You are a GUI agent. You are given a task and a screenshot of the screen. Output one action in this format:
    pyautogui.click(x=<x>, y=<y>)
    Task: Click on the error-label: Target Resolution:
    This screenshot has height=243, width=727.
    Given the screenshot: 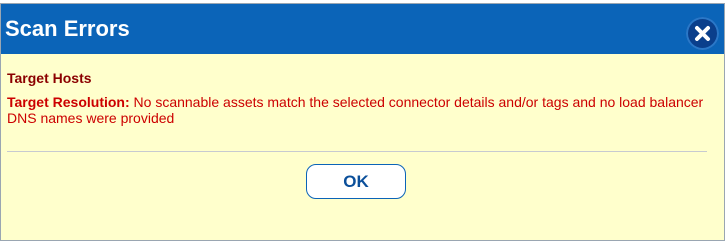 What is the action you would take?
    pyautogui.click(x=68, y=102)
    